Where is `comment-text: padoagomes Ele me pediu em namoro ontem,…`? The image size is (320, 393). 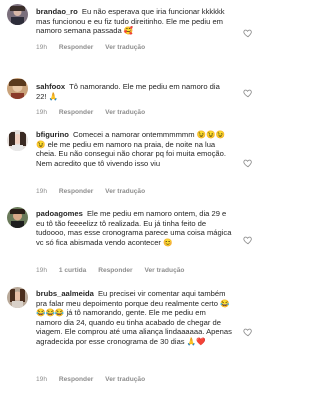
comment-text: padoagomes Ele me pediu em namoro ontem,… is located at coordinates (134, 228).